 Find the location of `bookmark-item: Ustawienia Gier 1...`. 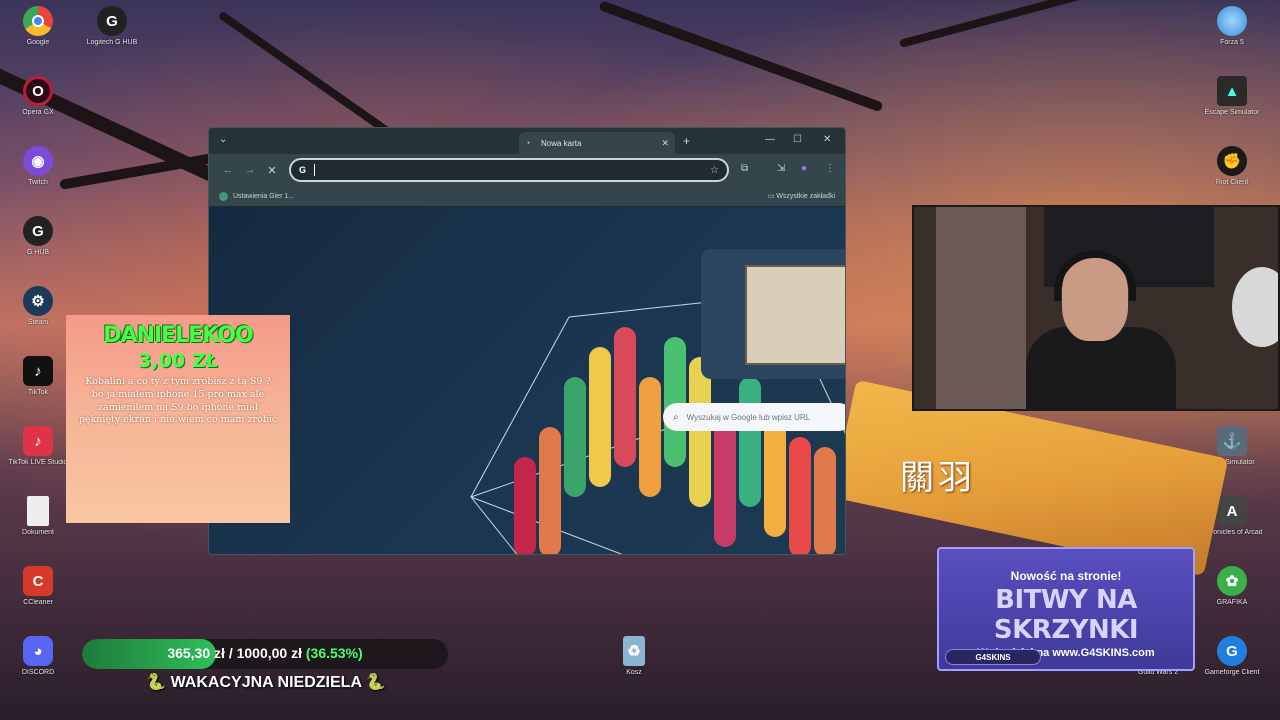

bookmark-item: Ustawienia Gier 1... is located at coordinates (263, 196).